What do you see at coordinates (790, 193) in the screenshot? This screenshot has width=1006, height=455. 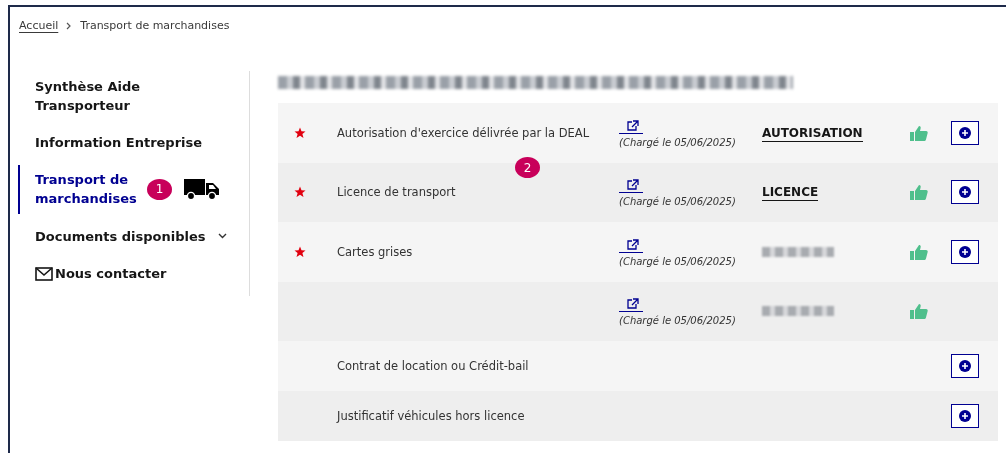 I see `file-link: LICENCE` at bounding box center [790, 193].